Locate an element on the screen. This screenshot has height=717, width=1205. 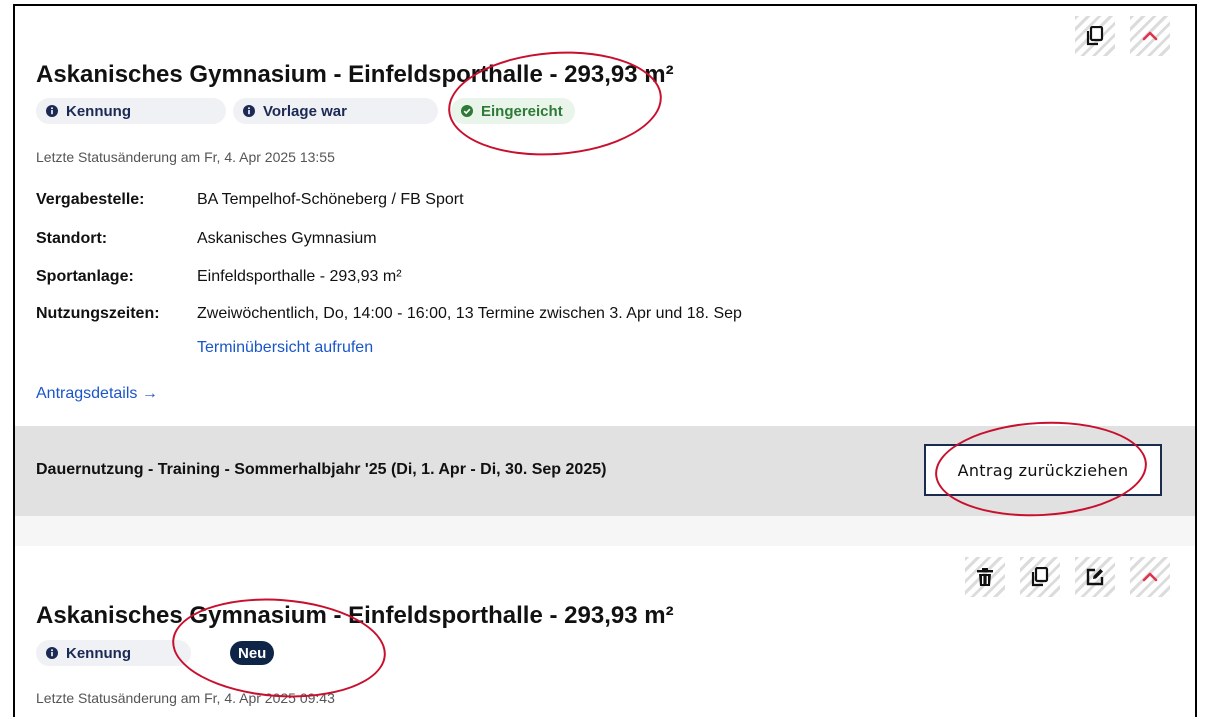
detail-label: Nutzungszeiten: is located at coordinates (98, 313).